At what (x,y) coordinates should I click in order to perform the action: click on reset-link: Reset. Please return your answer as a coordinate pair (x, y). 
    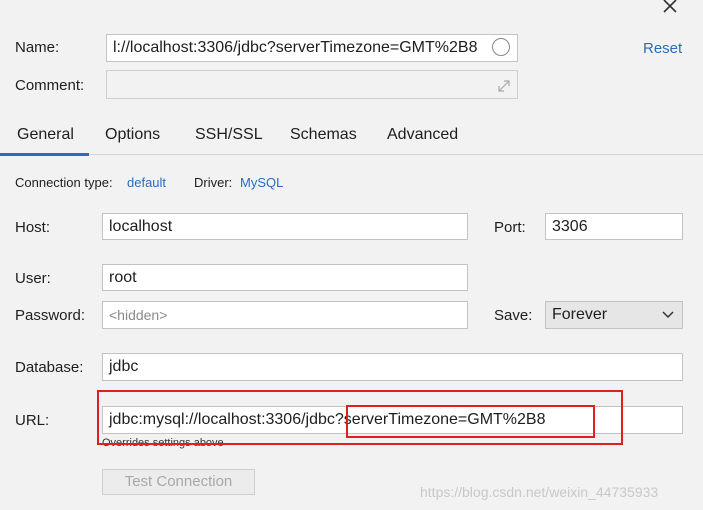
    Looking at the image, I should click on (662, 48).